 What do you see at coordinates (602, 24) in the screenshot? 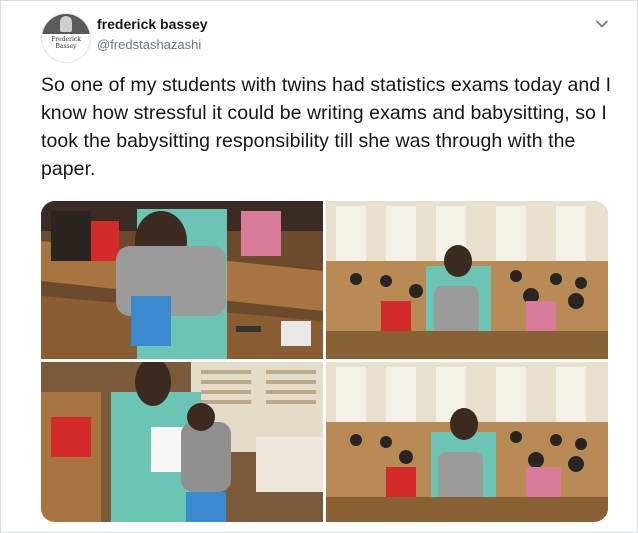
I see `chevron-down-icon` at bounding box center [602, 24].